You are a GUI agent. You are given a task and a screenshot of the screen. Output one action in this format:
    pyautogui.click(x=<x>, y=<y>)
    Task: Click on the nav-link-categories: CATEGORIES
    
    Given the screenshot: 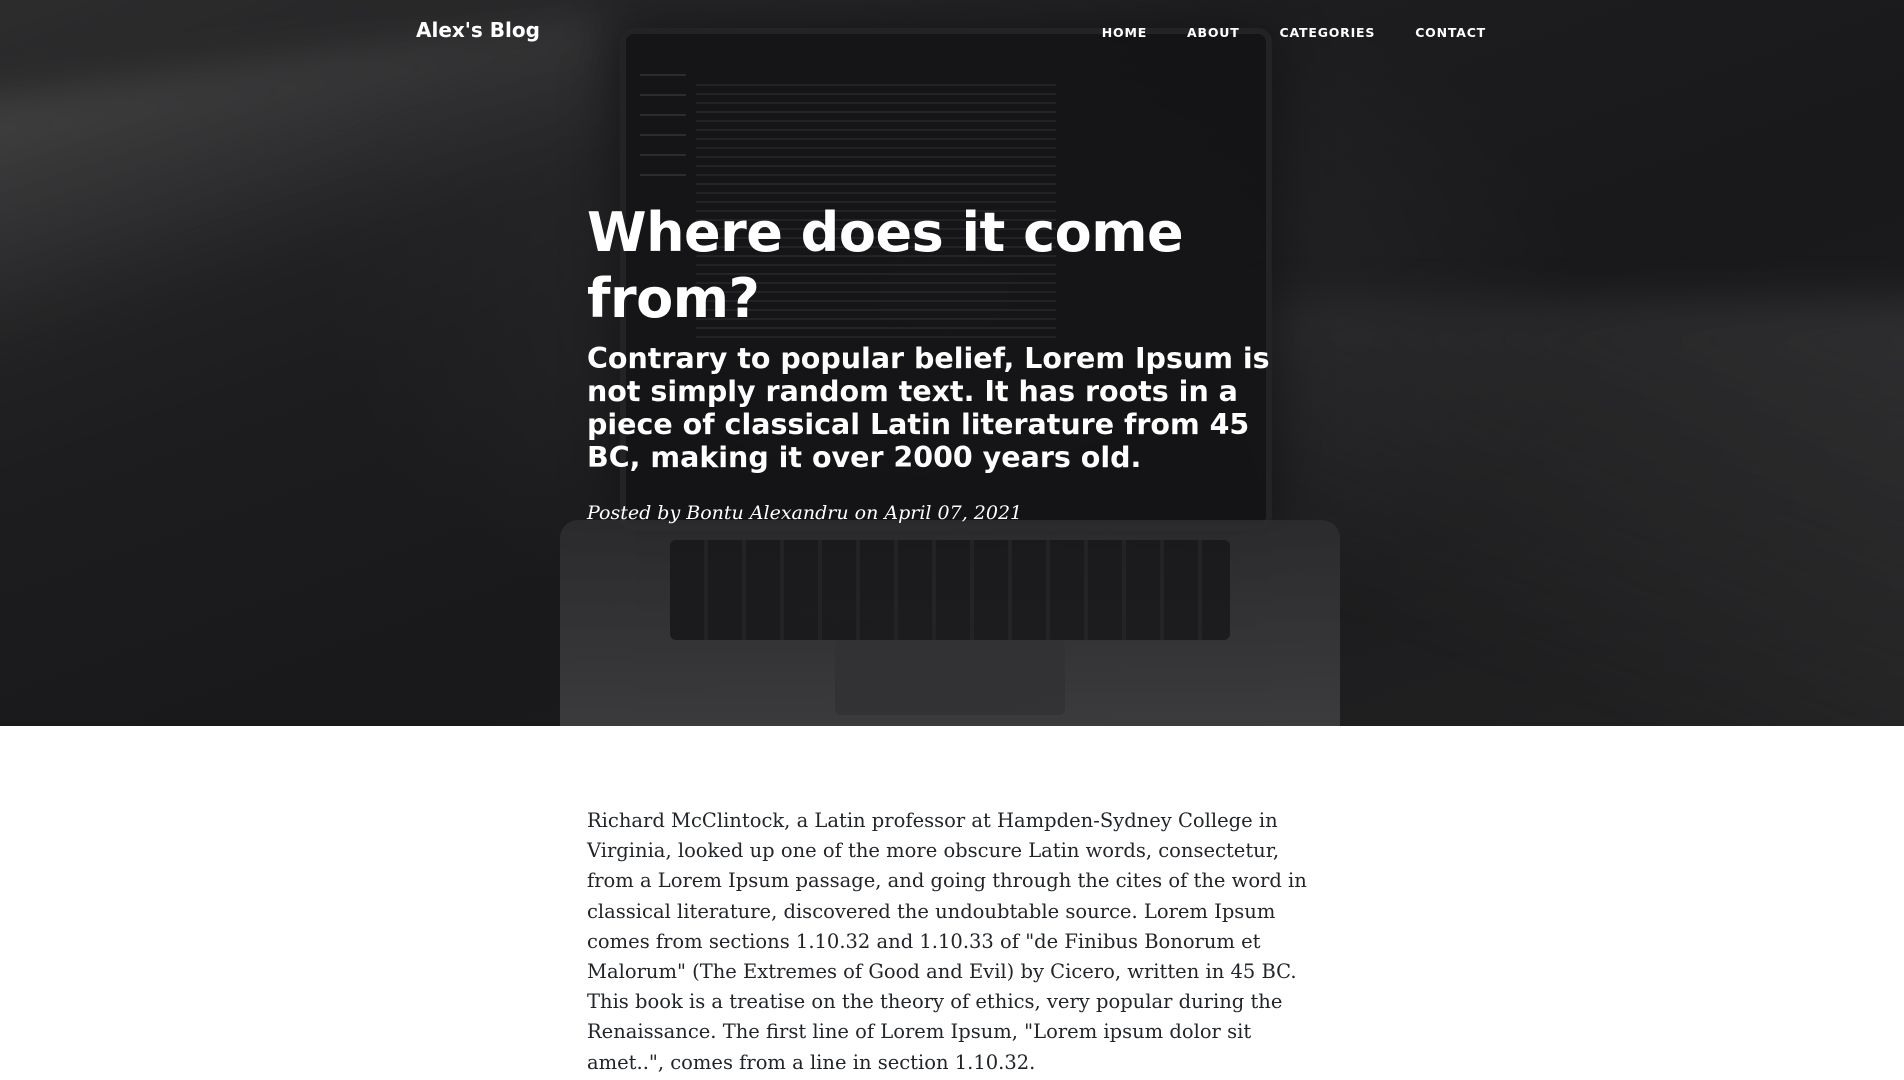 What is the action you would take?
    pyautogui.click(x=1328, y=32)
    